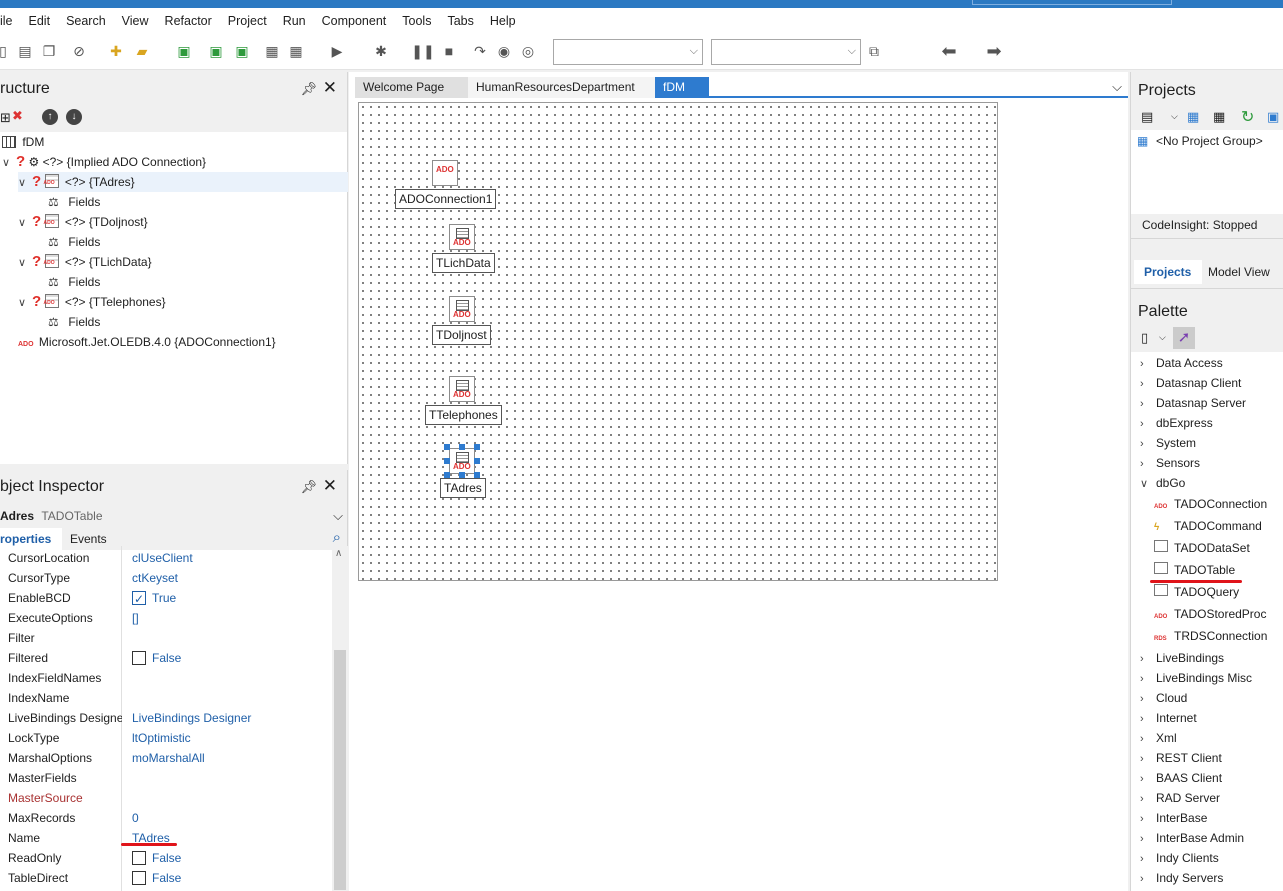 The height and width of the screenshot is (891, 1283). Describe the element at coordinates (1168, 272) in the screenshot. I see `tab-projects: Projects` at that location.